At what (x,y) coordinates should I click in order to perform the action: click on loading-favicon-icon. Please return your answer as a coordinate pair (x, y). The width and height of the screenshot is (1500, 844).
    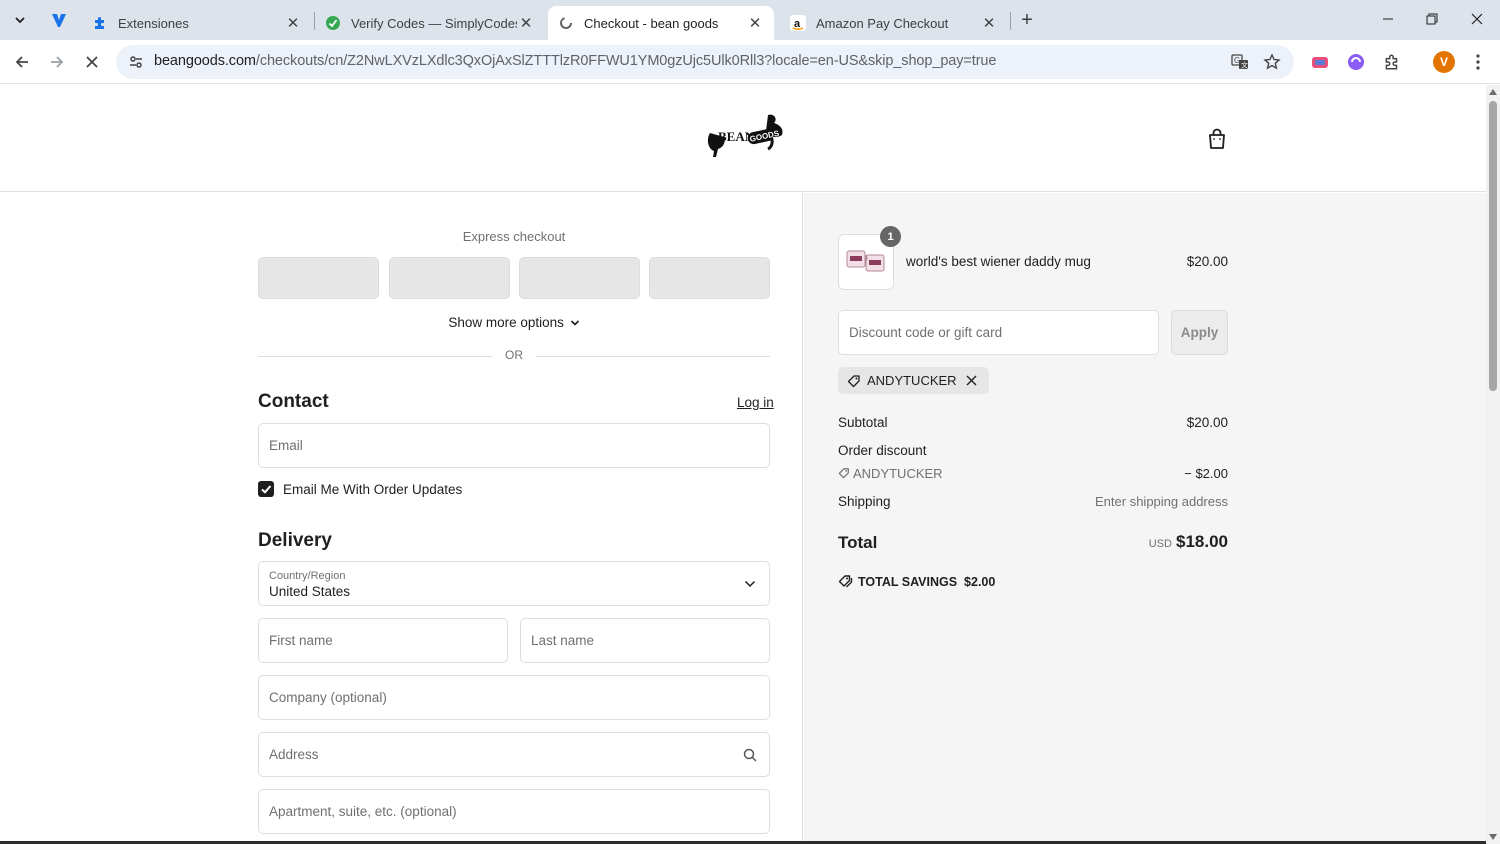
    Looking at the image, I should click on (566, 23).